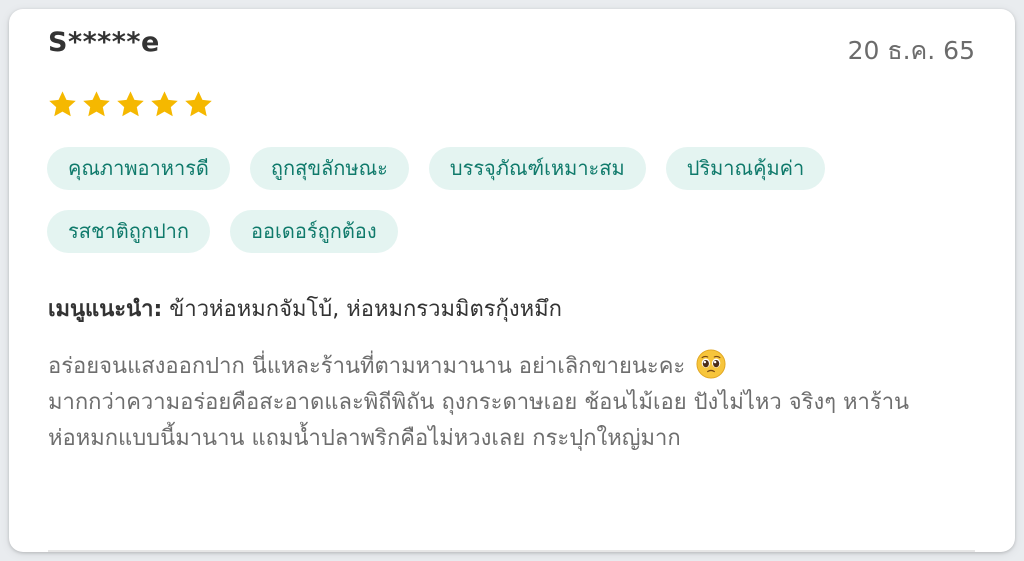 The image size is (1024, 561). What do you see at coordinates (911, 50) in the screenshot?
I see `review-date: 20 ธ.ค. 65` at bounding box center [911, 50].